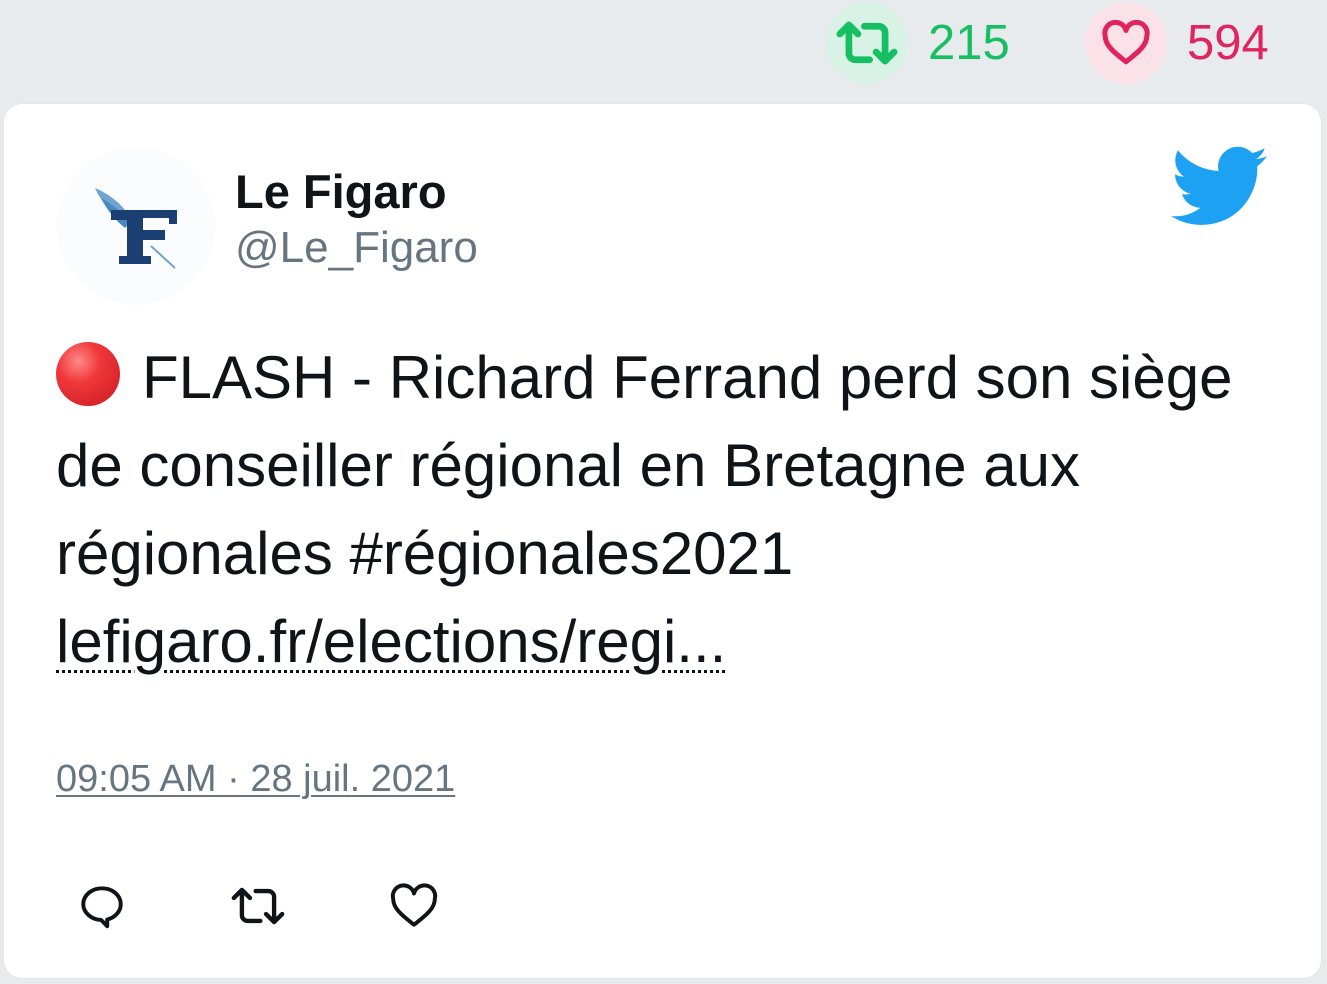 This screenshot has height=984, width=1327. What do you see at coordinates (1228, 42) in the screenshot?
I see `like-count: 594` at bounding box center [1228, 42].